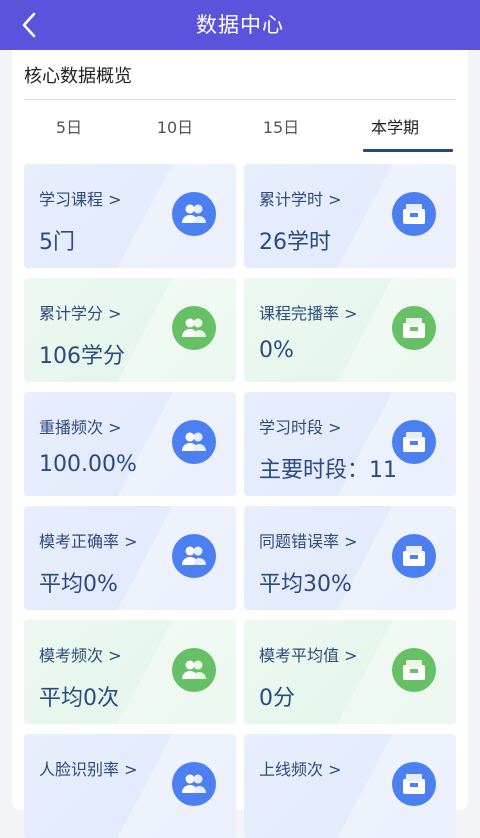  What do you see at coordinates (308, 541) in the screenshot?
I see `tile-label: 同题错误率 >` at bounding box center [308, 541].